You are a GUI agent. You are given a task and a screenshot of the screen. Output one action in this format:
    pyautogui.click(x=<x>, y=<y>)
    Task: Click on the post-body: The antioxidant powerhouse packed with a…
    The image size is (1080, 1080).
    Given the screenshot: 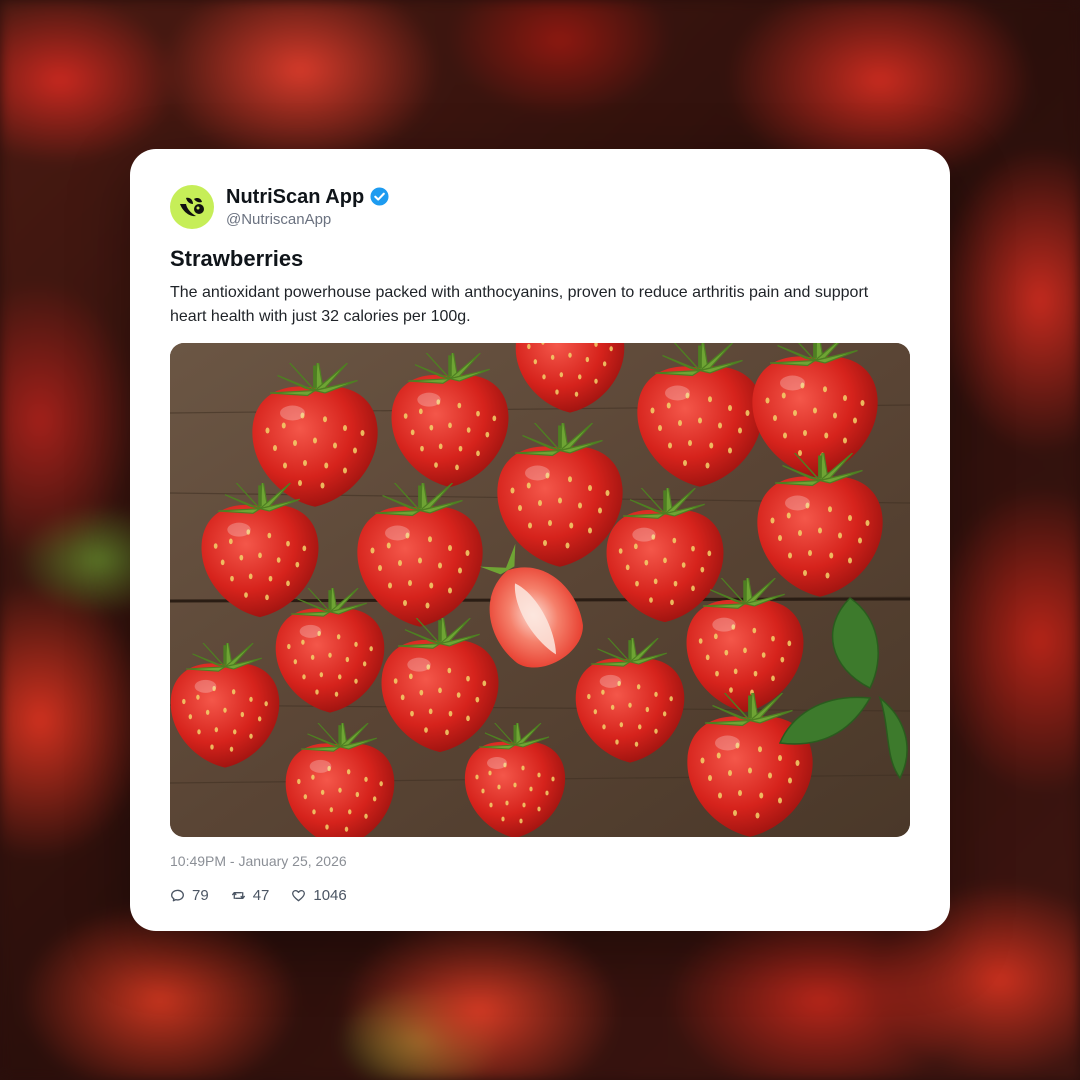 What is the action you would take?
    pyautogui.click(x=519, y=304)
    